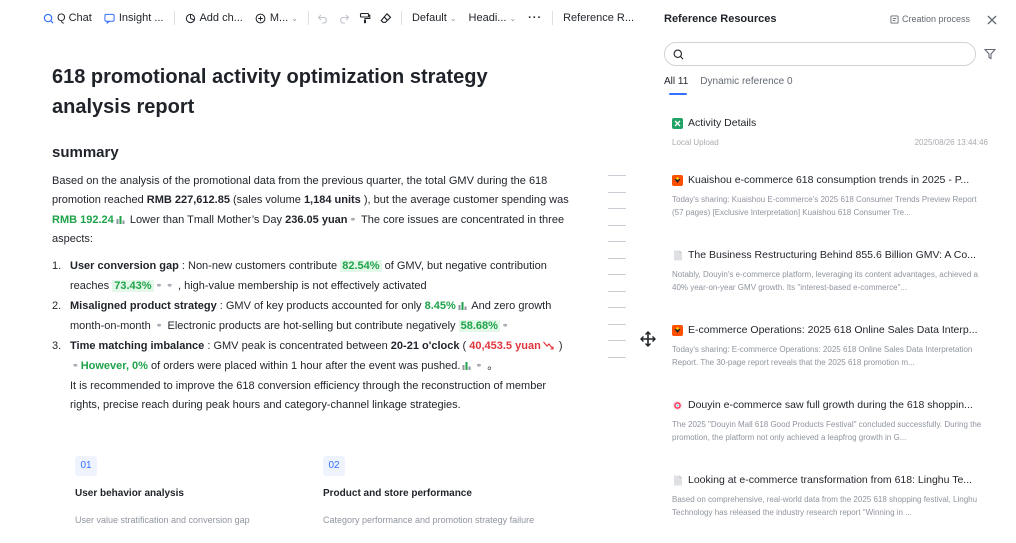 Image resolution: width=1016 pixels, height=543 pixels. Describe the element at coordinates (86, 466) in the screenshot. I see `card-number: 01` at that location.